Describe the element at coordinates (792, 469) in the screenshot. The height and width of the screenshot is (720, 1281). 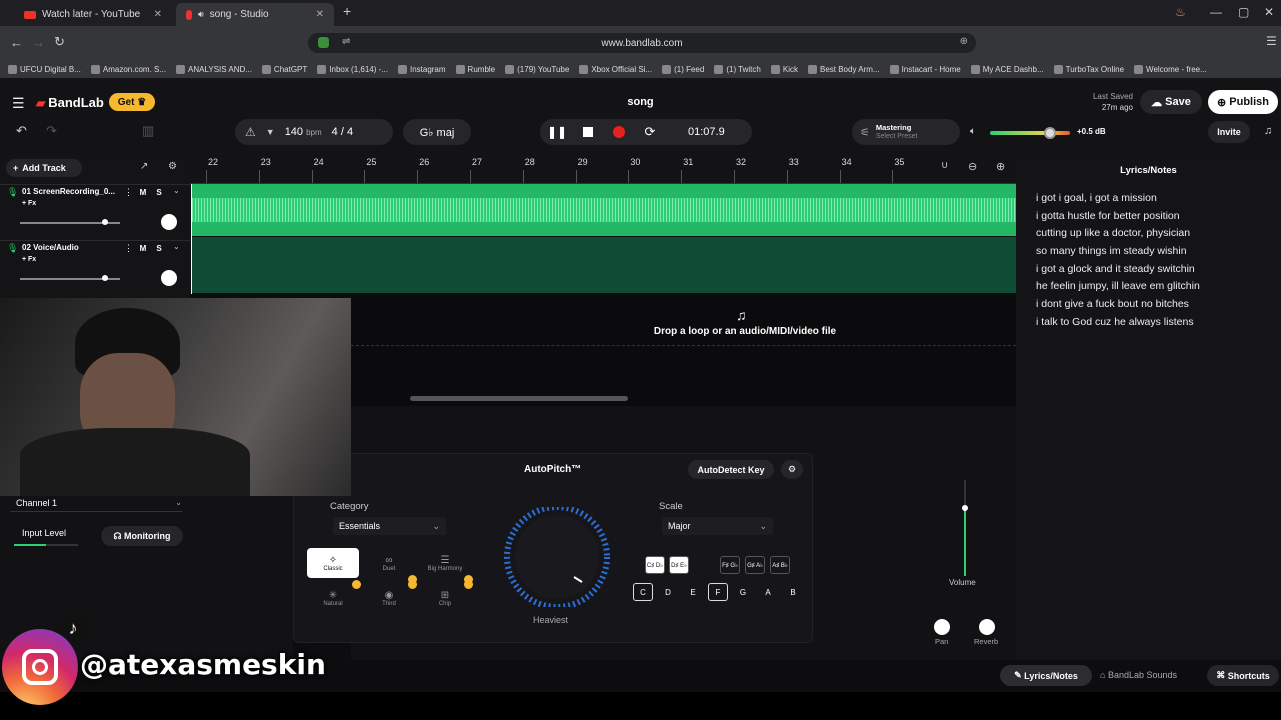
I see `autopitch-settings-icon: ⚙` at that location.